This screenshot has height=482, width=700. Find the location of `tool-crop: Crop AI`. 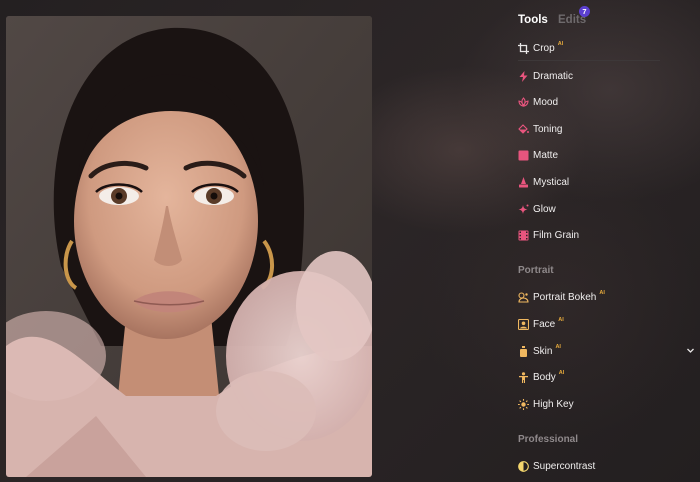

tool-crop: Crop AI is located at coordinates (540, 48).